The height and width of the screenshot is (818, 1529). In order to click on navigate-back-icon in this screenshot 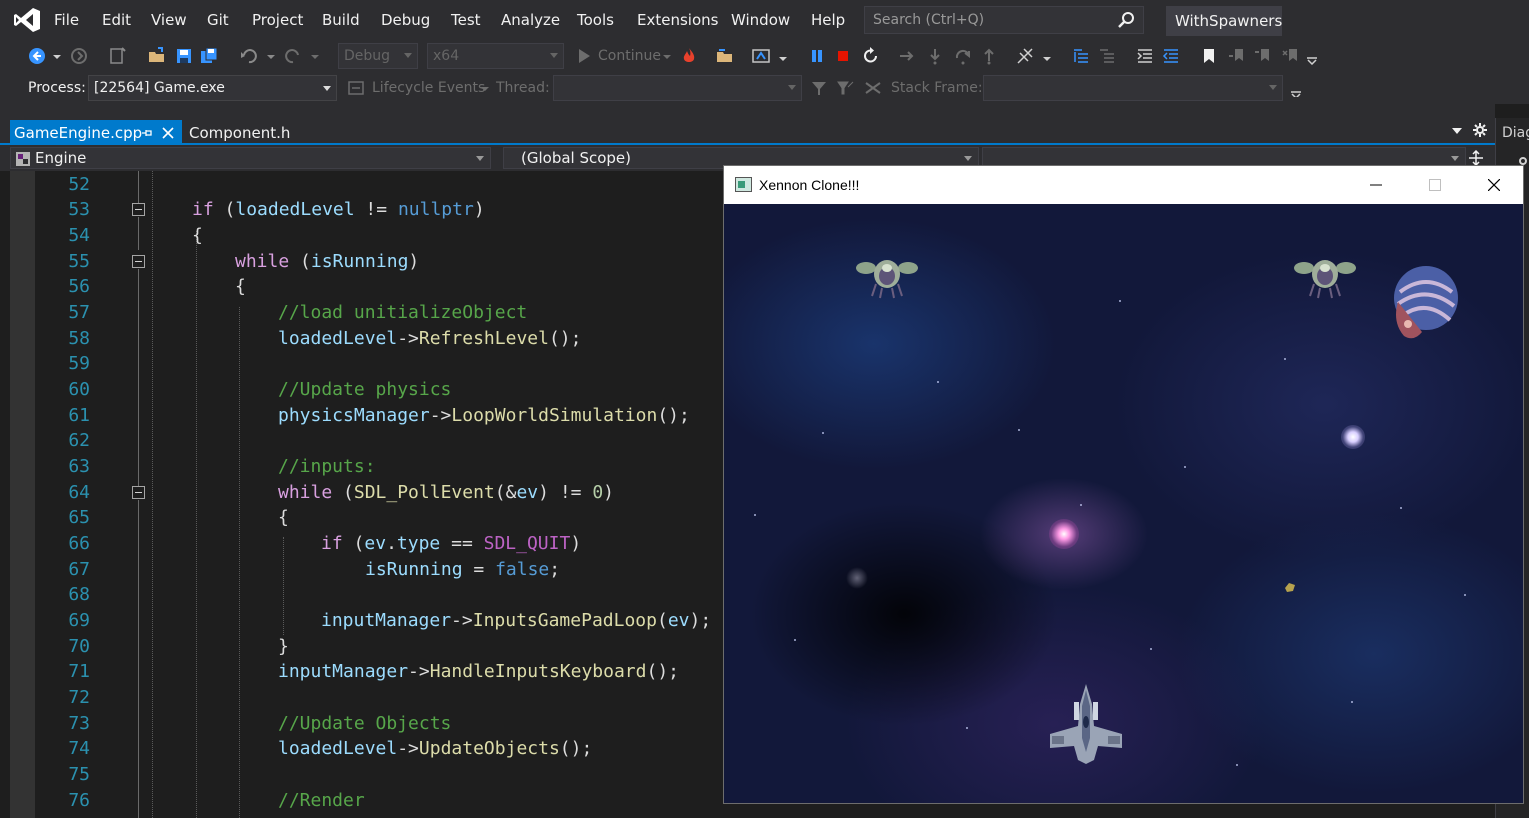, I will do `click(37, 56)`.